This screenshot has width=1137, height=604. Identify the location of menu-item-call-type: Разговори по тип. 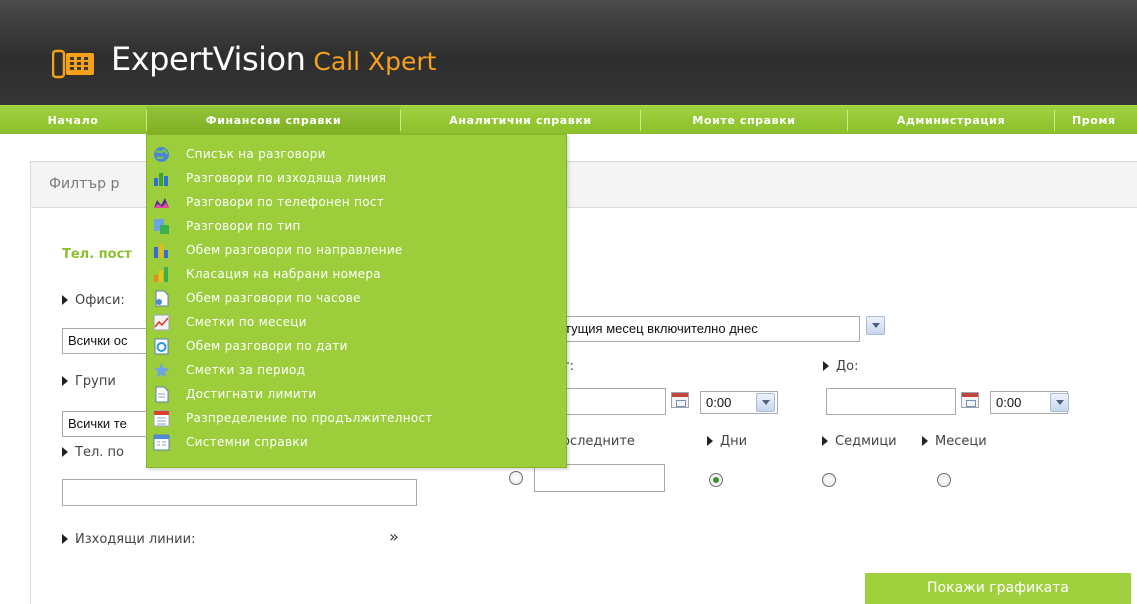
(356, 227).